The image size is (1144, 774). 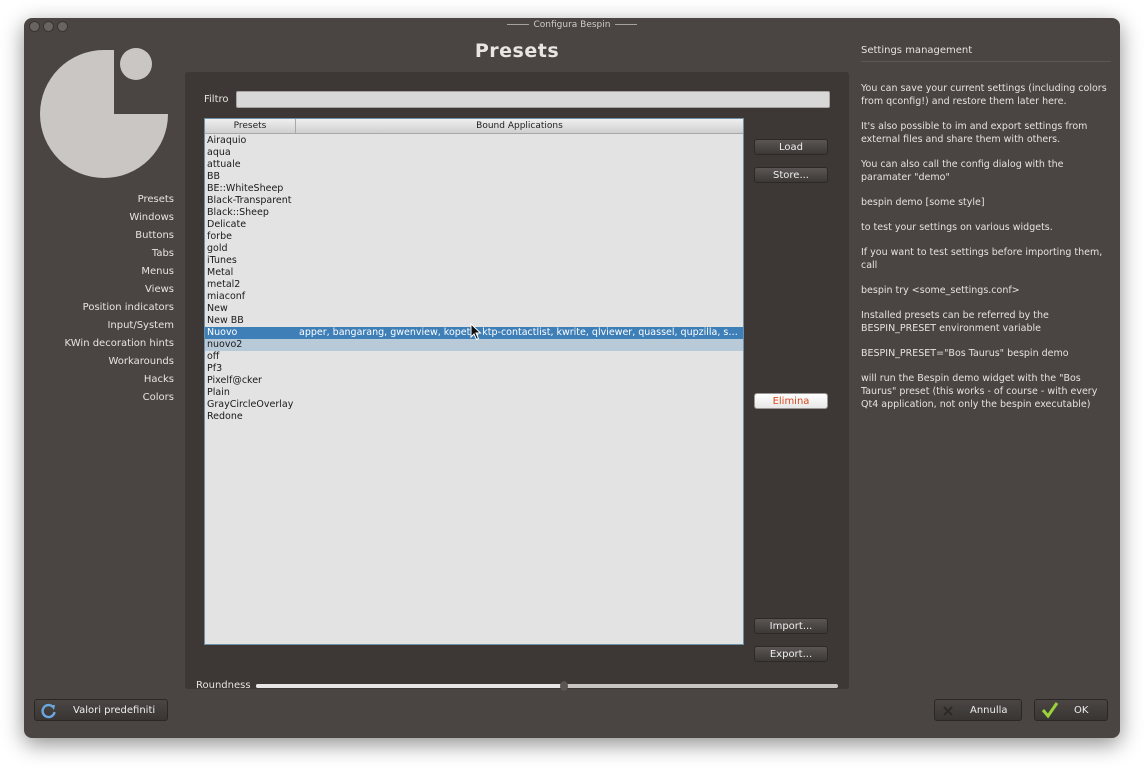 I want to click on table-row: gold, so click(x=474, y=249).